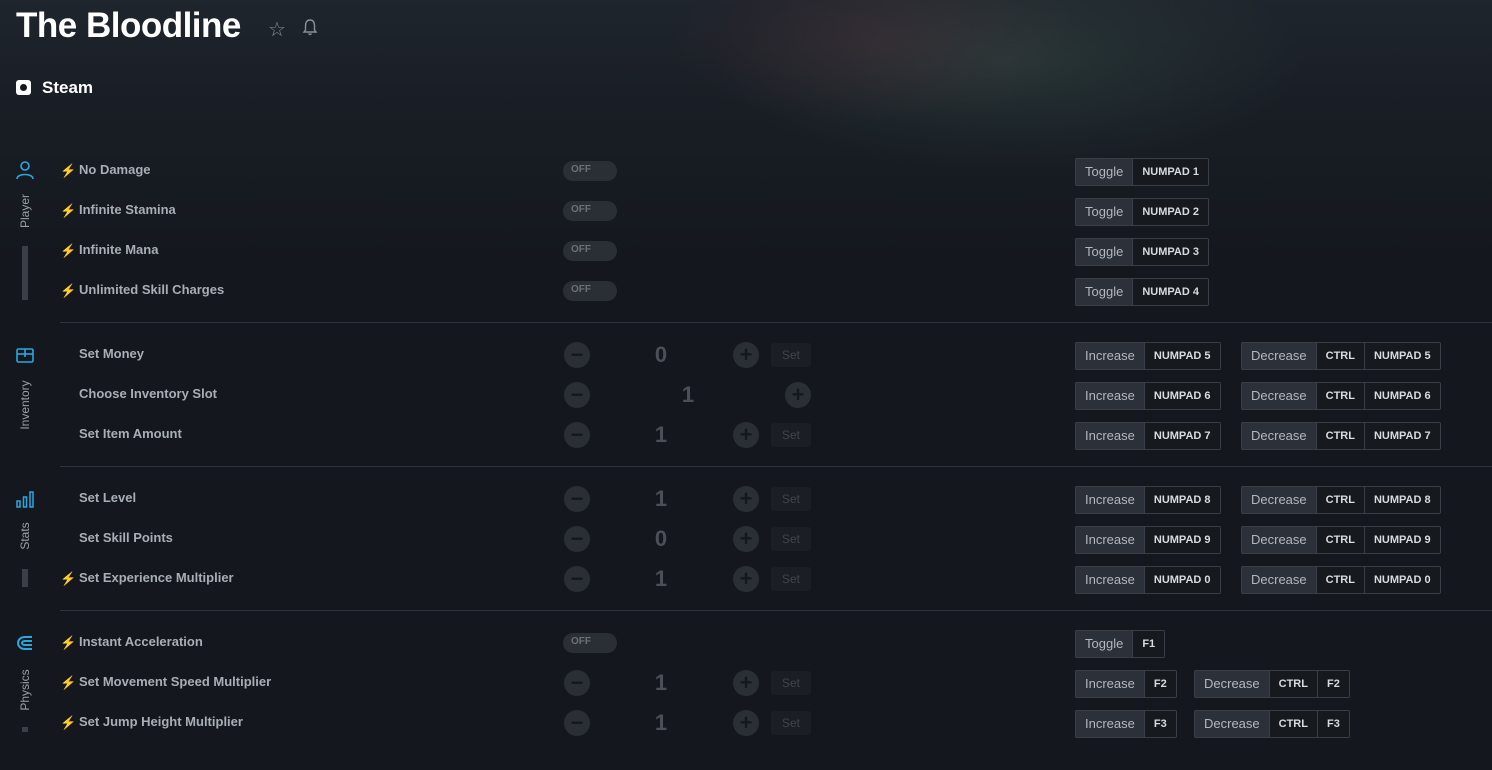 The image size is (1492, 770). What do you see at coordinates (746, 643) in the screenshot?
I see `cheat-row: ⚡ Instant Acceleration OFF Toggle F1` at bounding box center [746, 643].